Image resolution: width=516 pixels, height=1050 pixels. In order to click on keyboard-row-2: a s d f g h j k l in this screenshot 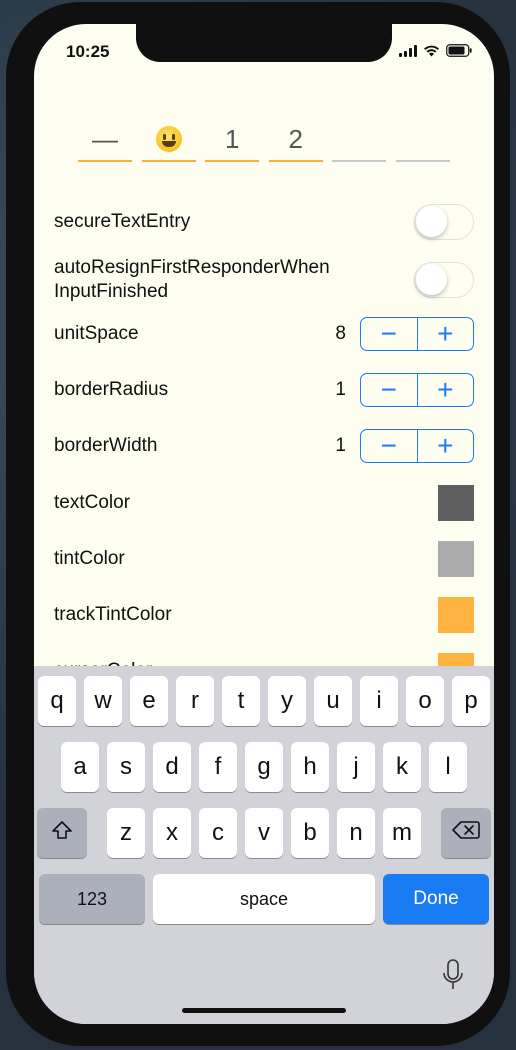, I will do `click(264, 767)`.